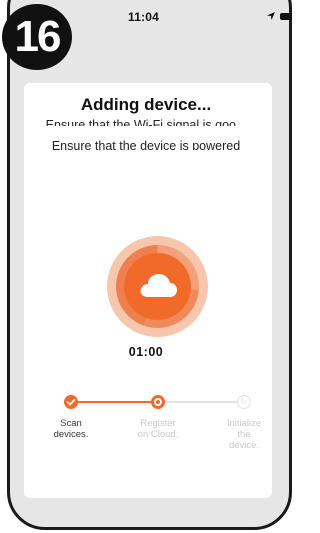  What do you see at coordinates (146, 145) in the screenshot?
I see `tip-device-powered: Ensure that the device is powered` at bounding box center [146, 145].